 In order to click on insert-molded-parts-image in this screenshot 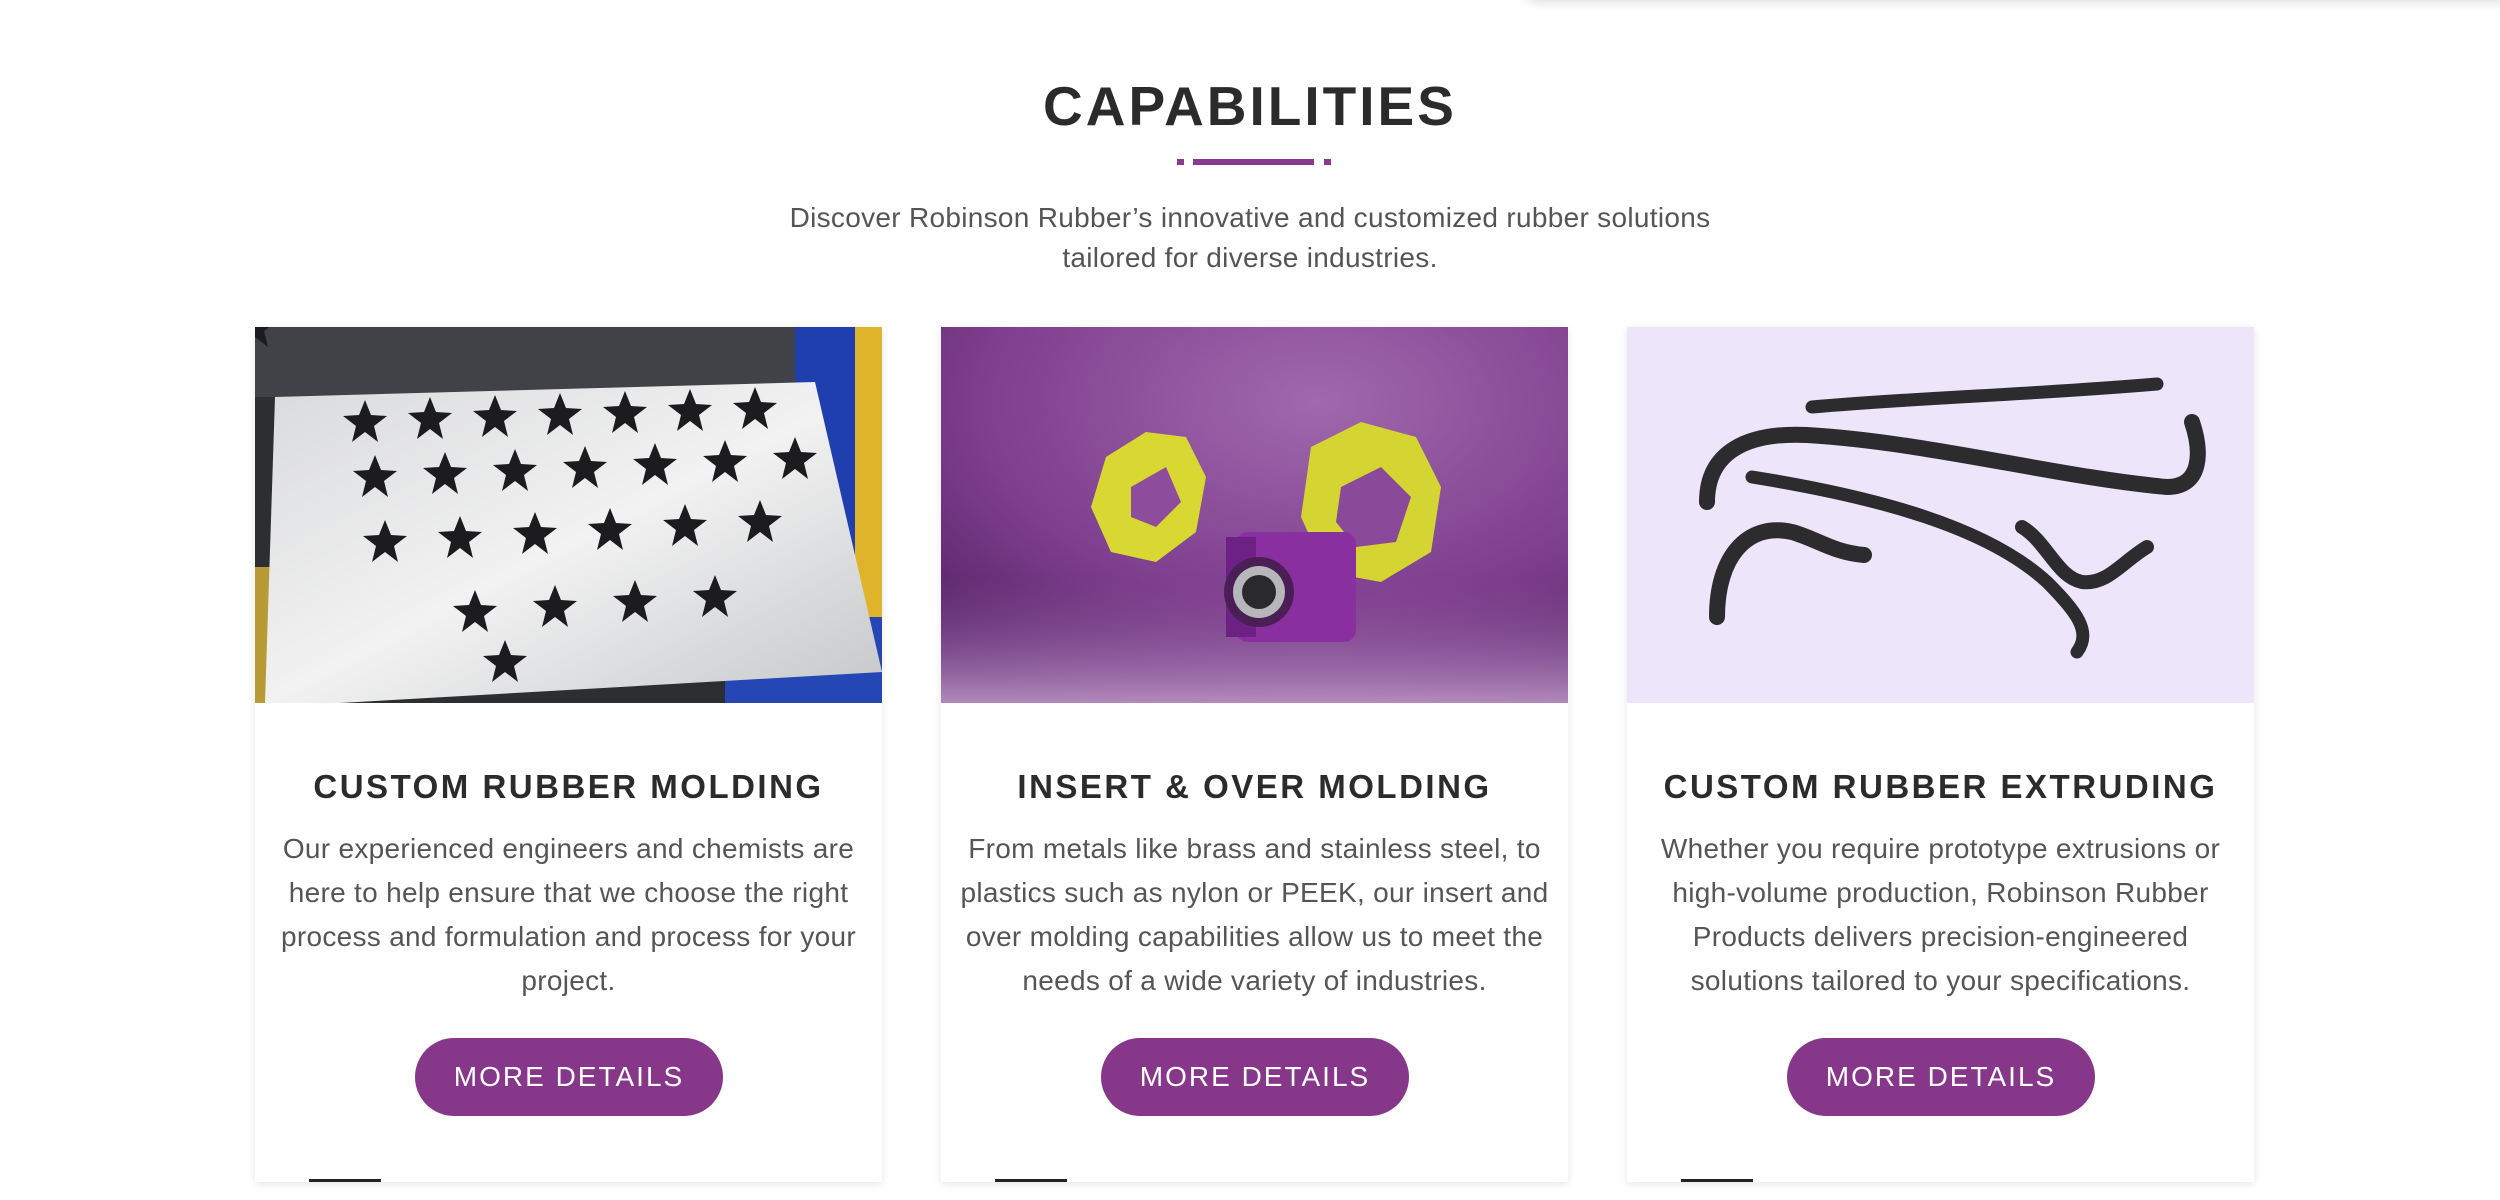, I will do `click(1254, 515)`.